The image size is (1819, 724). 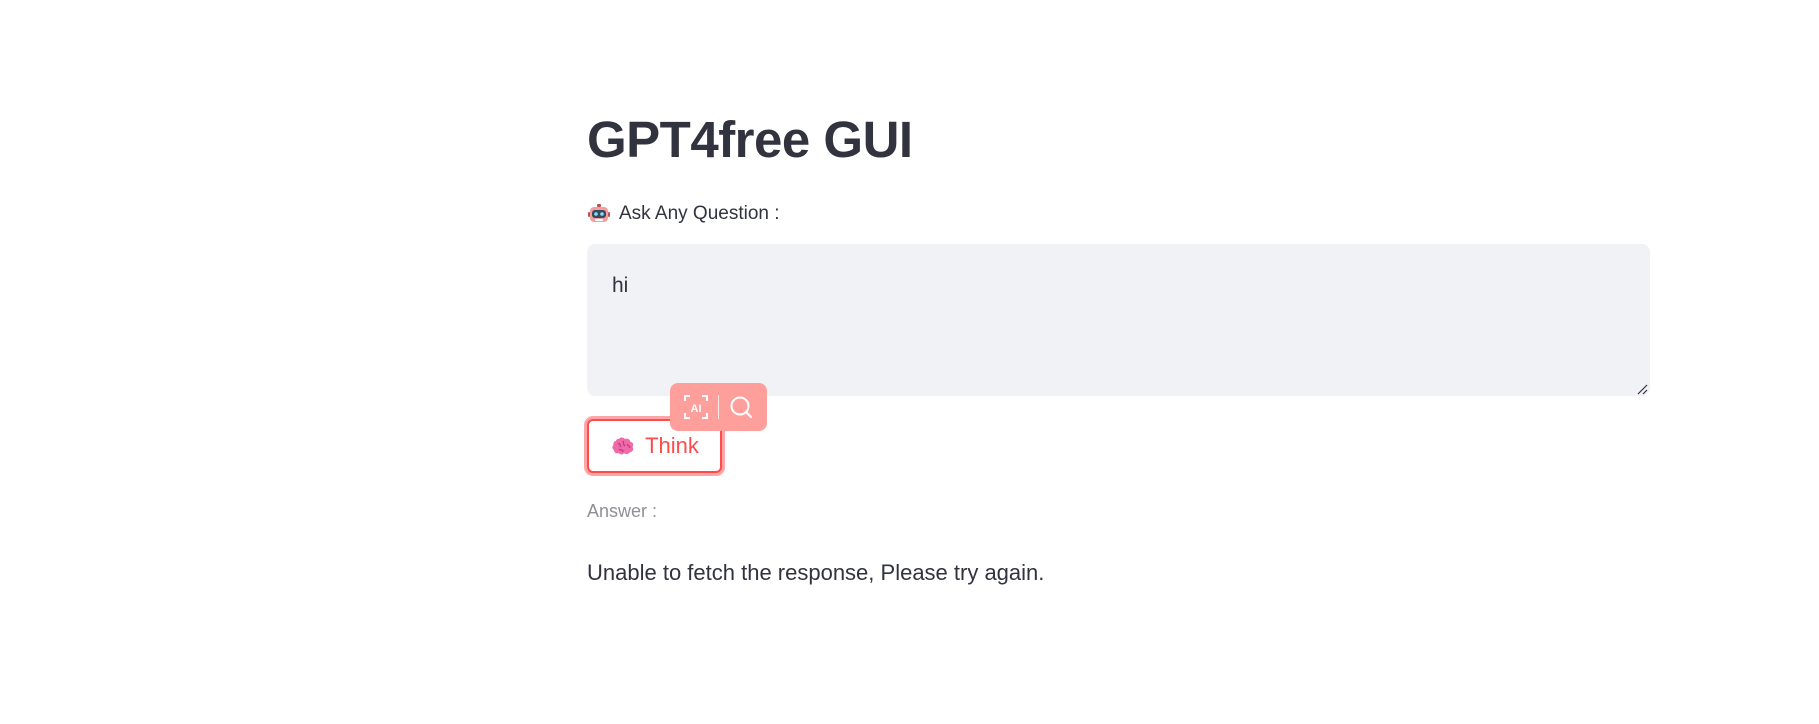 I want to click on search-icon, so click(x=741, y=407).